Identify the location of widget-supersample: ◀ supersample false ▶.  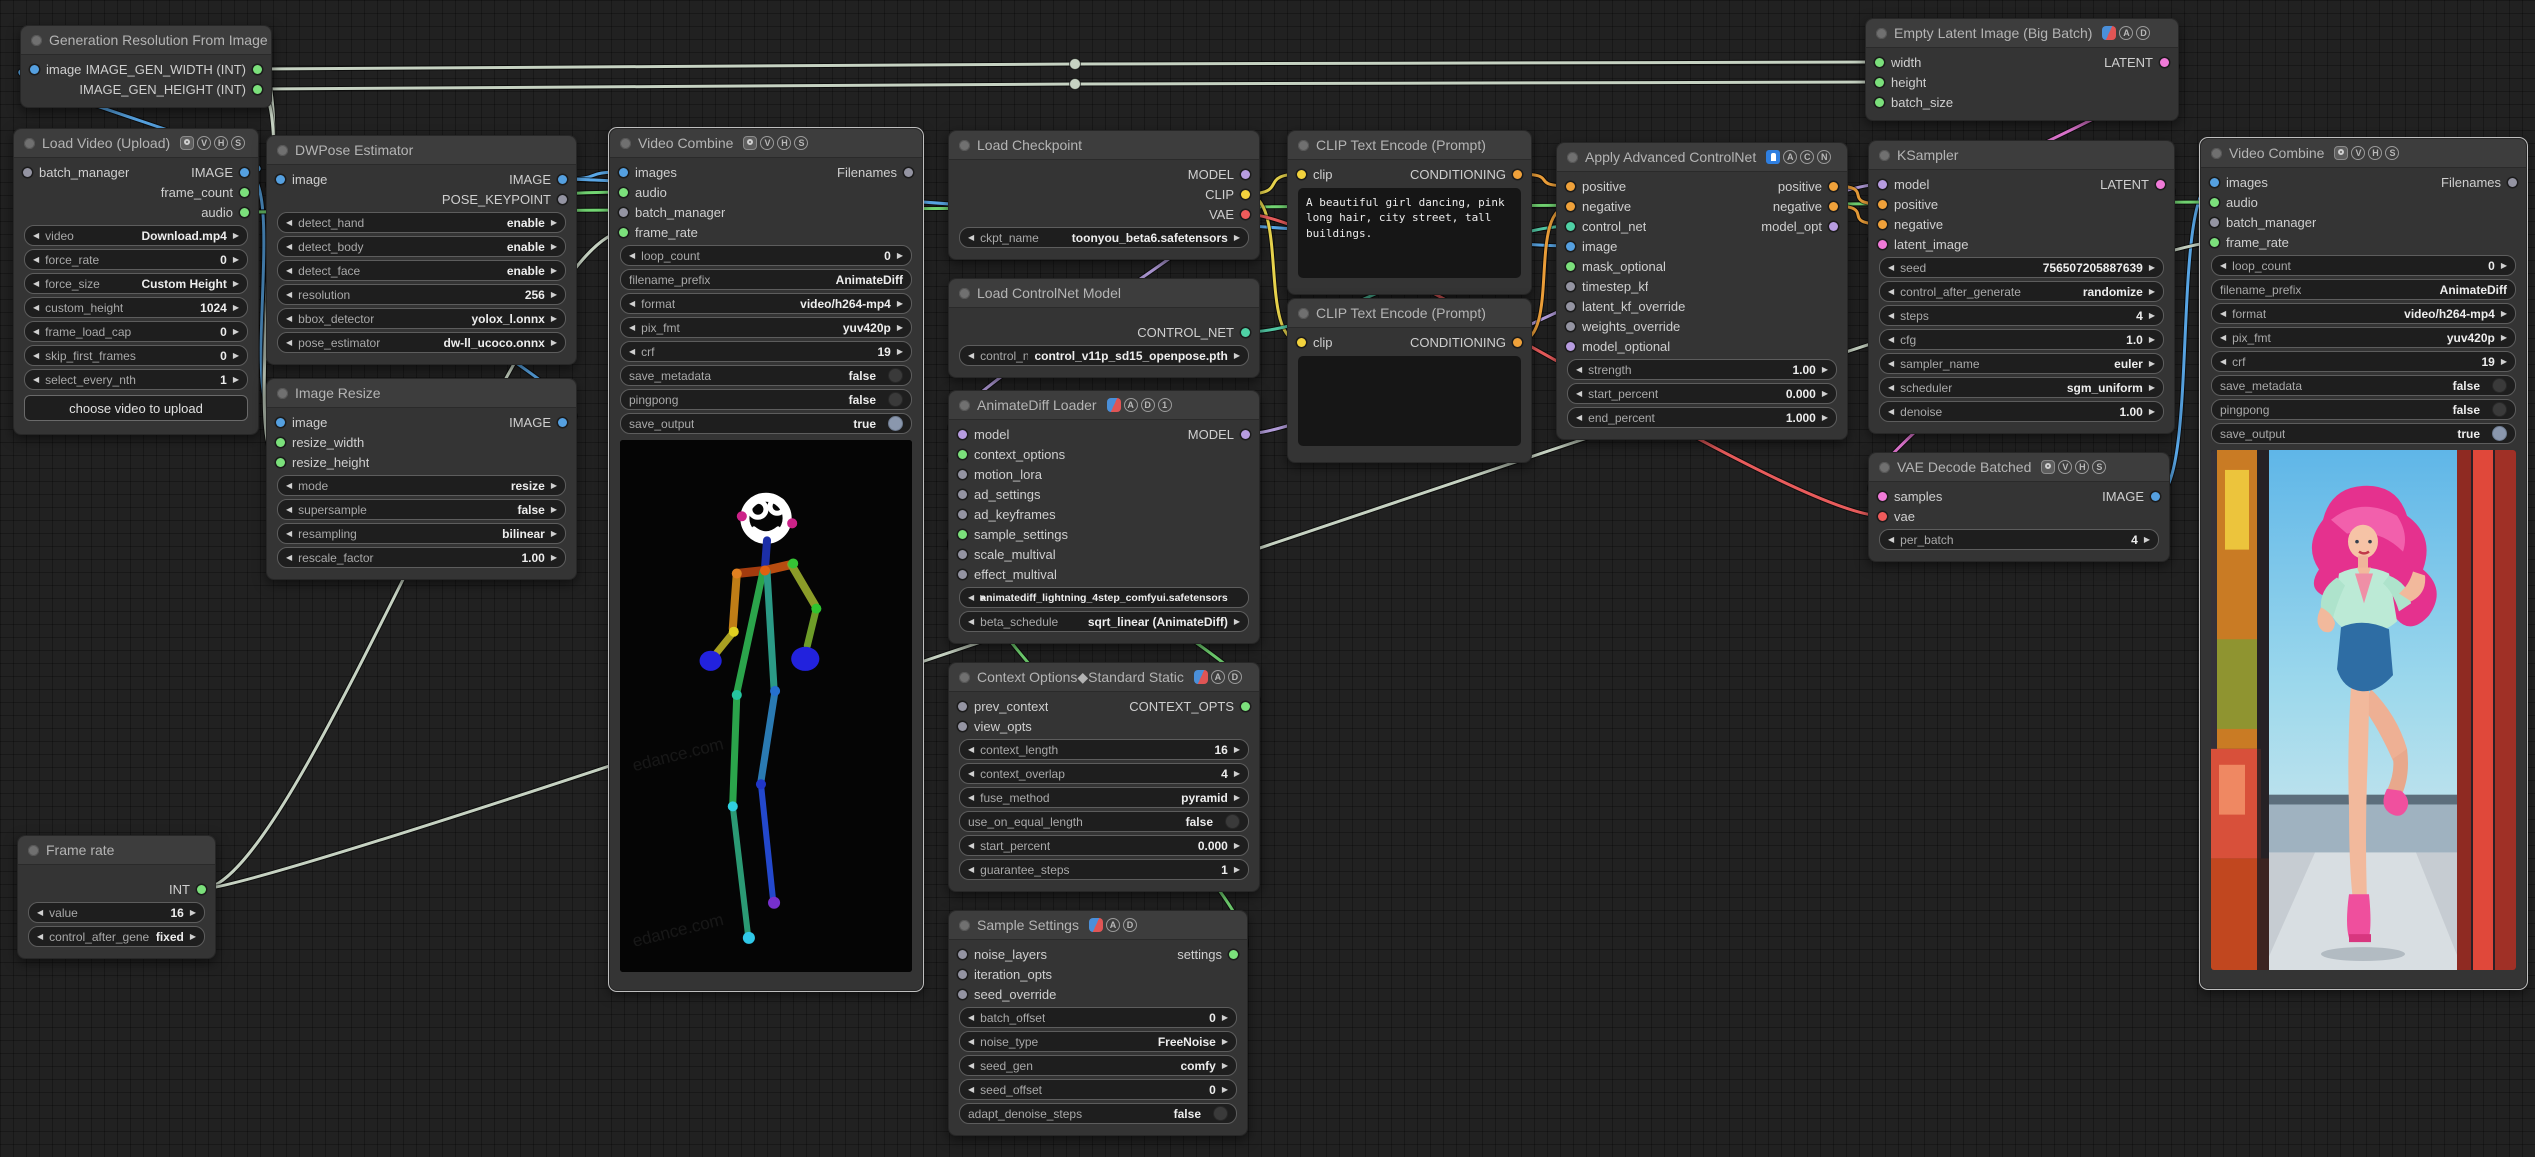
(421, 509).